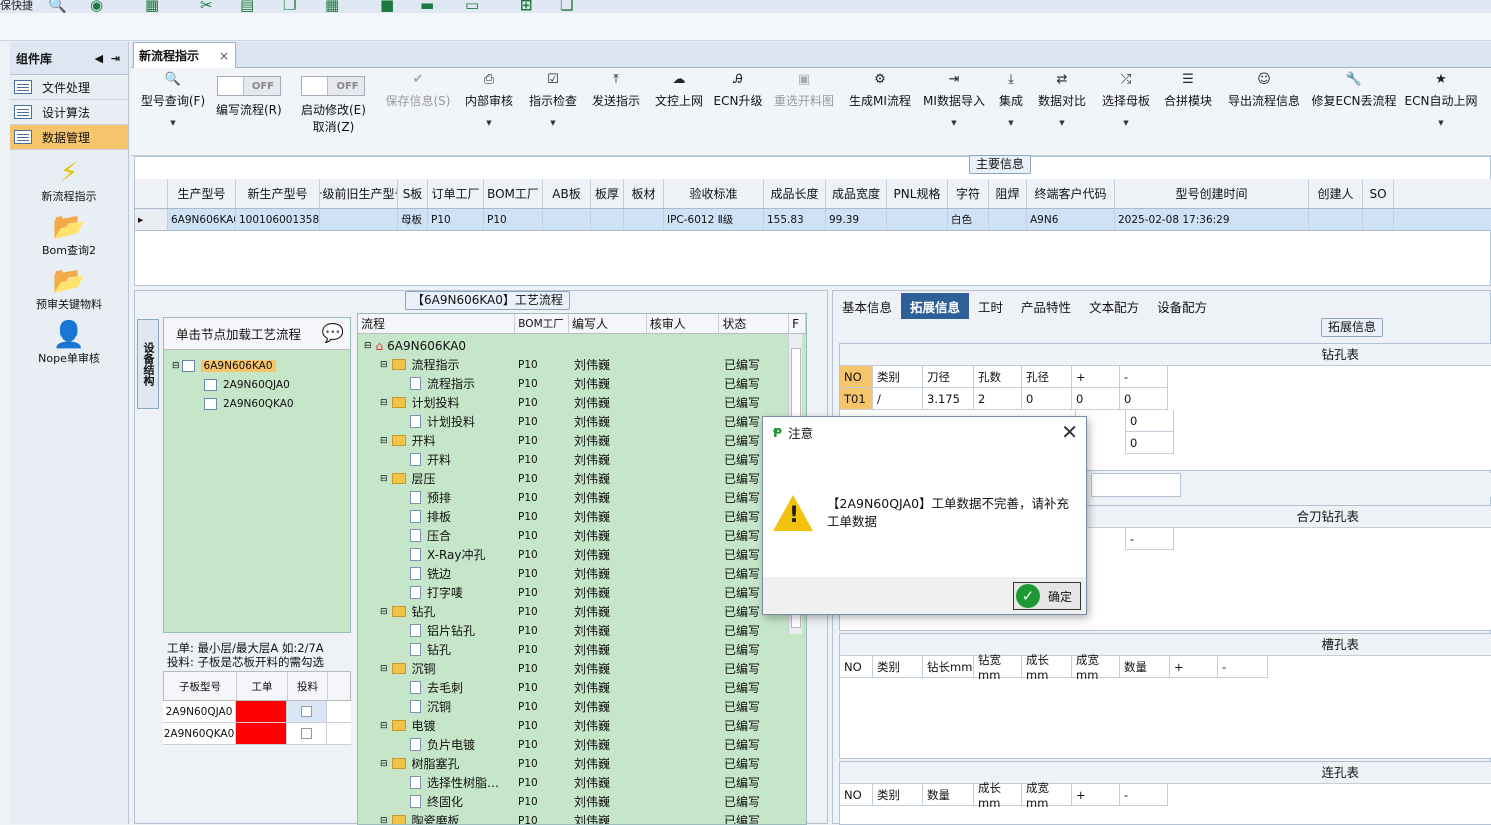  Describe the element at coordinates (69, 235) in the screenshot. I see `tool-bom-query: 📂Bom查询2` at that location.